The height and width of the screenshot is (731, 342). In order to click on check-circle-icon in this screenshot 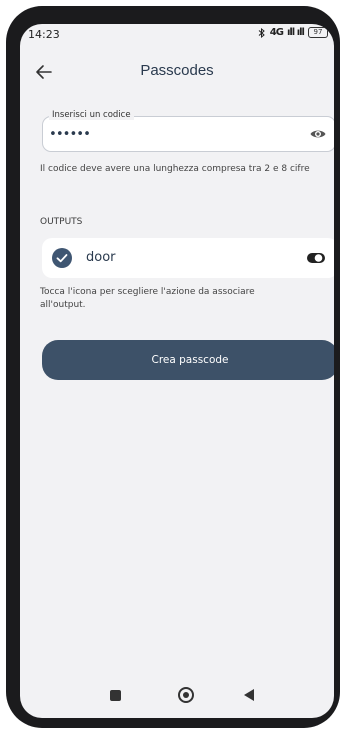, I will do `click(62, 258)`.